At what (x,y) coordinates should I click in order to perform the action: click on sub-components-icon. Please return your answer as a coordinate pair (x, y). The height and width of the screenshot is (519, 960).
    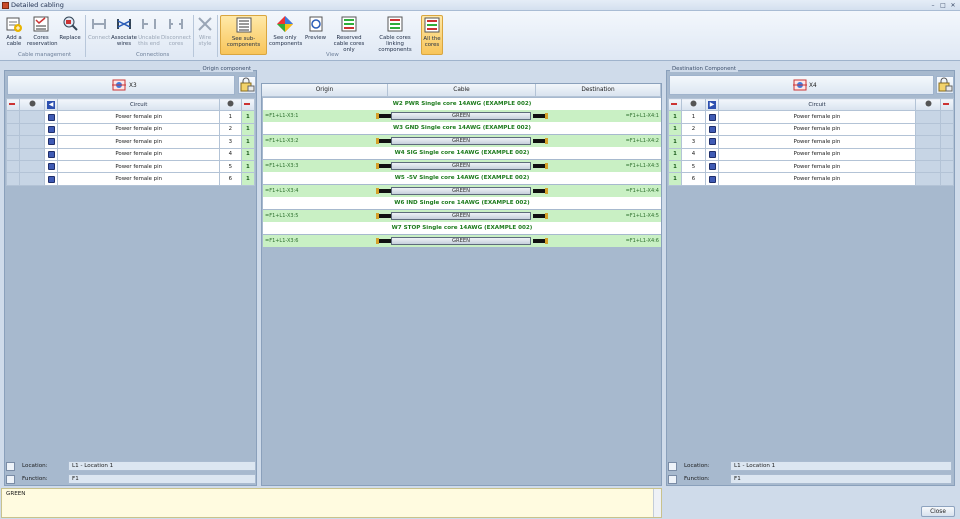
    Looking at the image, I should click on (243, 25).